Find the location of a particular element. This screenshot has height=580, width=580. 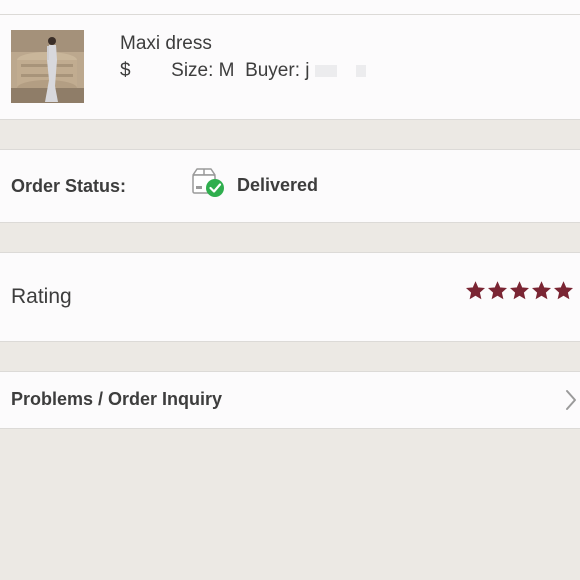

item-name: Maxi dress is located at coordinates (166, 43).